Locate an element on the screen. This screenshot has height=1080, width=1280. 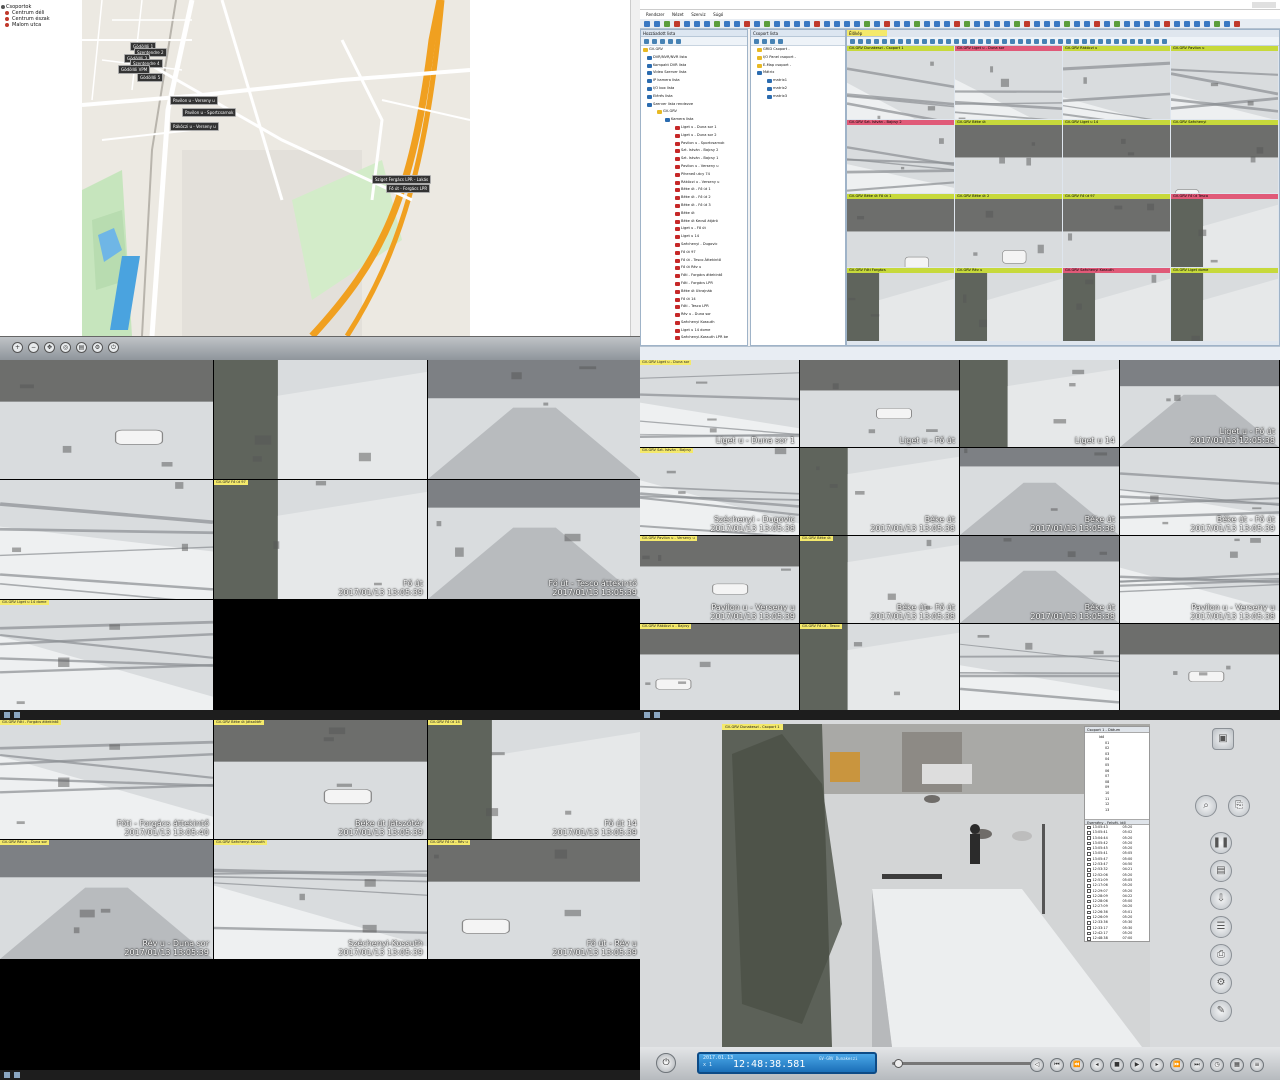
map-camera-pin: Pavilon u - Sportcsarnok is located at coordinates (209, 112).